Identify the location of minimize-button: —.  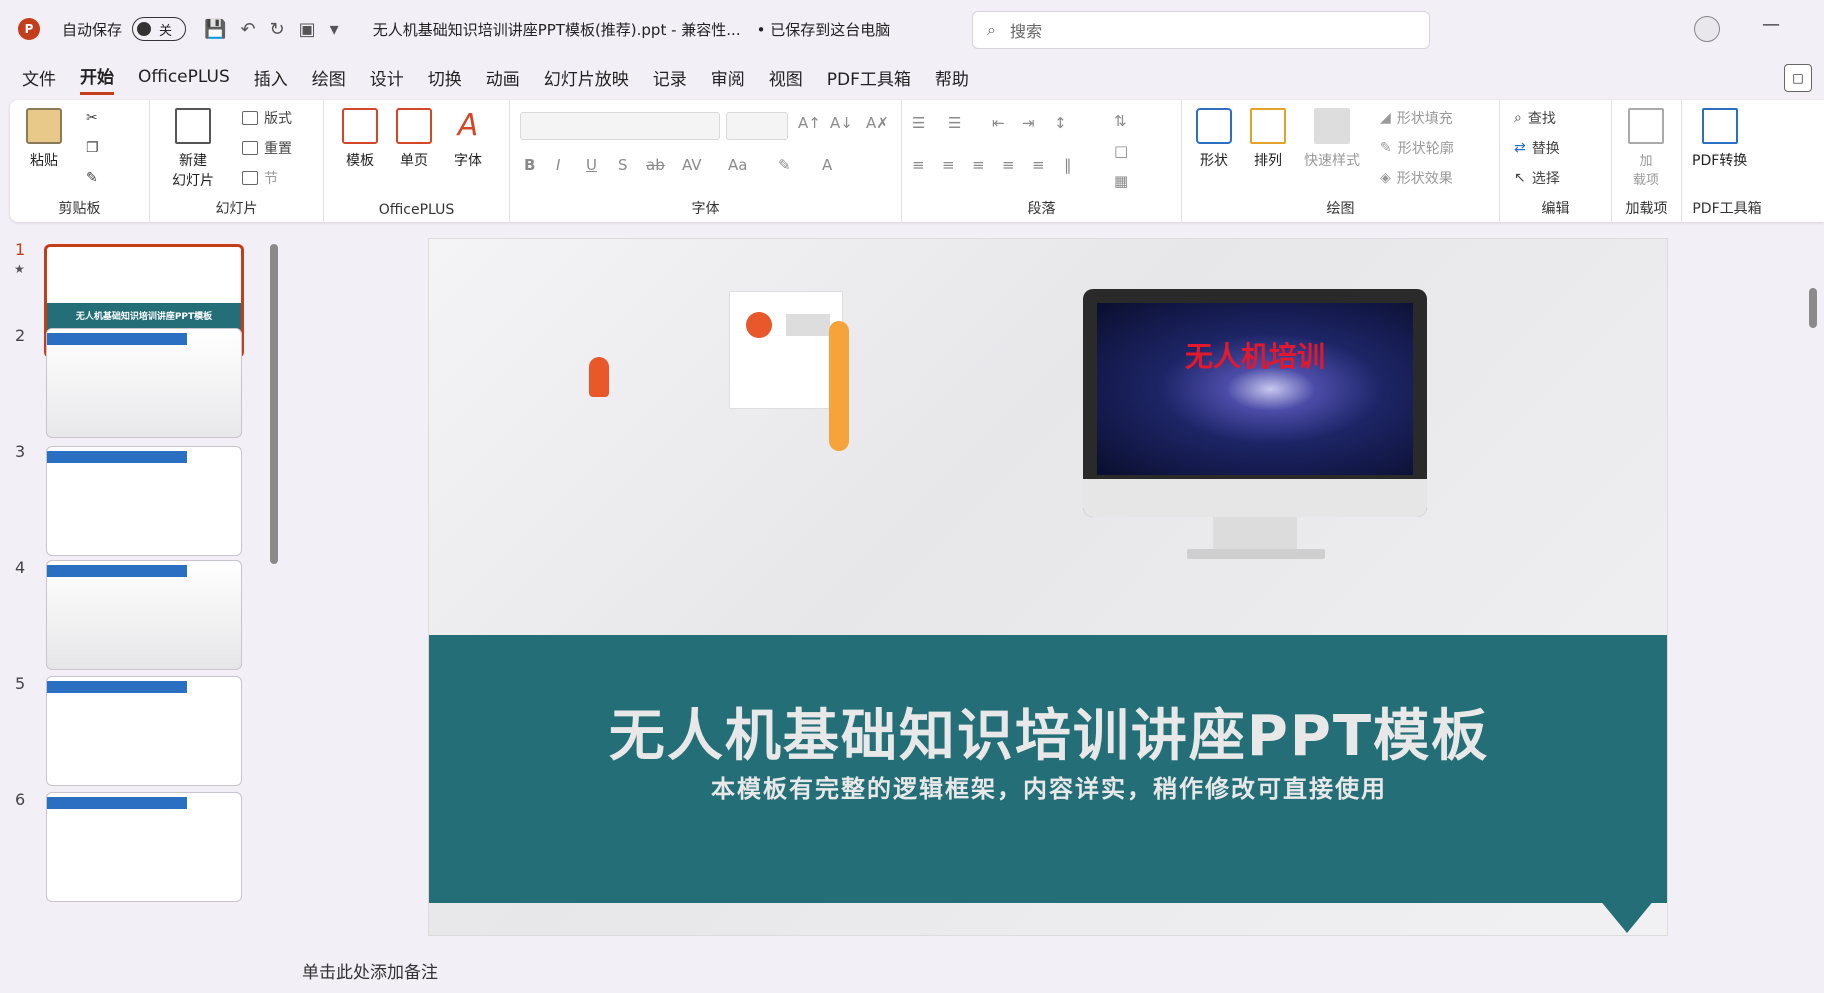
(1771, 24).